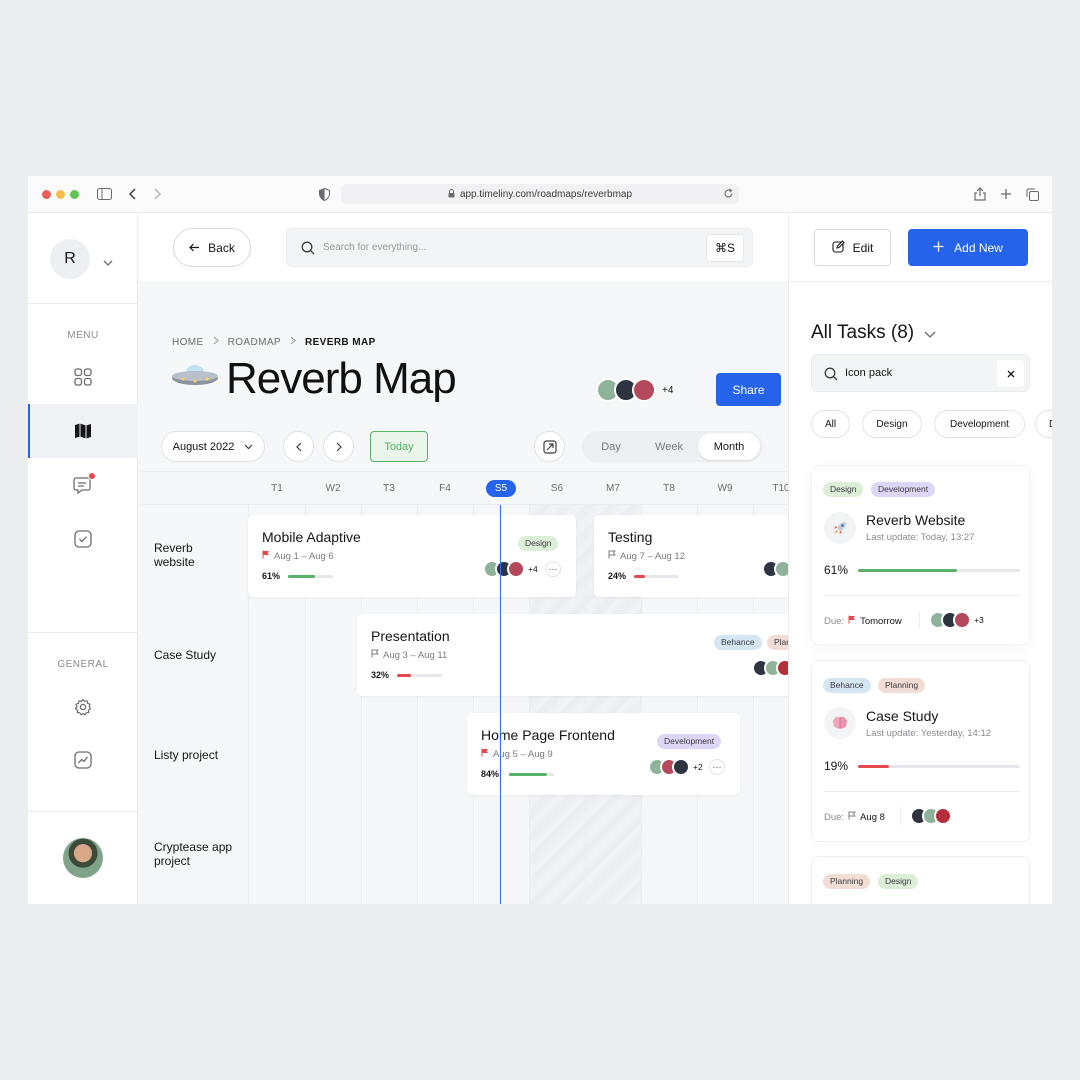 This screenshot has width=1080, height=1080. What do you see at coordinates (852, 817) in the screenshot?
I see `flag-outline-icon` at bounding box center [852, 817].